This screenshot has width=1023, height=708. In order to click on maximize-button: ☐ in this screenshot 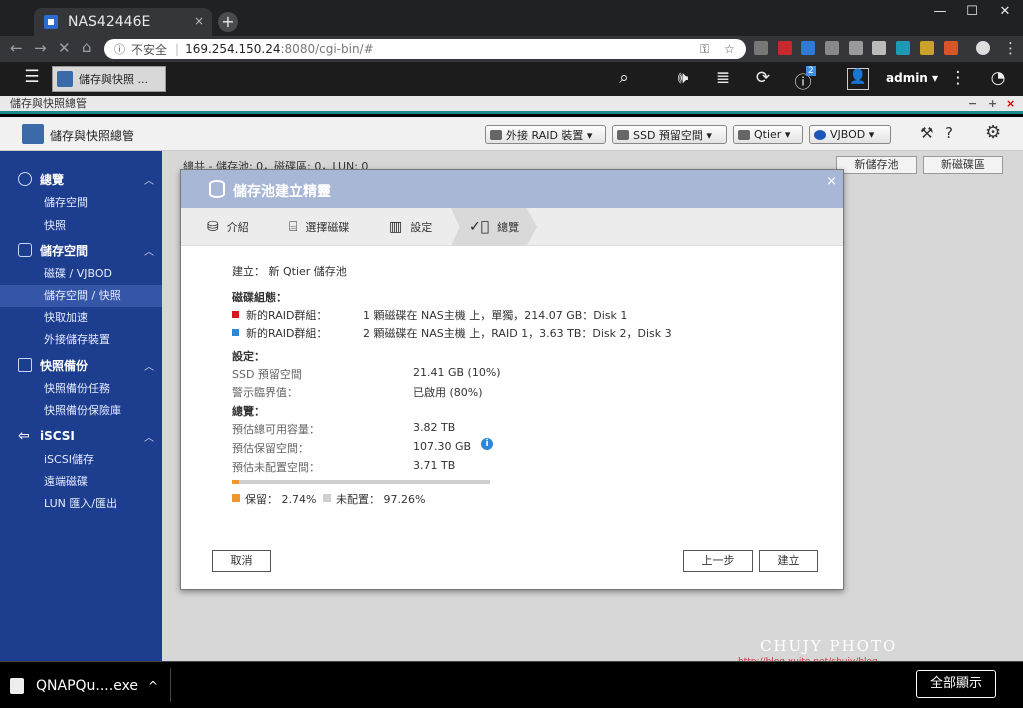, I will do `click(972, 11)`.